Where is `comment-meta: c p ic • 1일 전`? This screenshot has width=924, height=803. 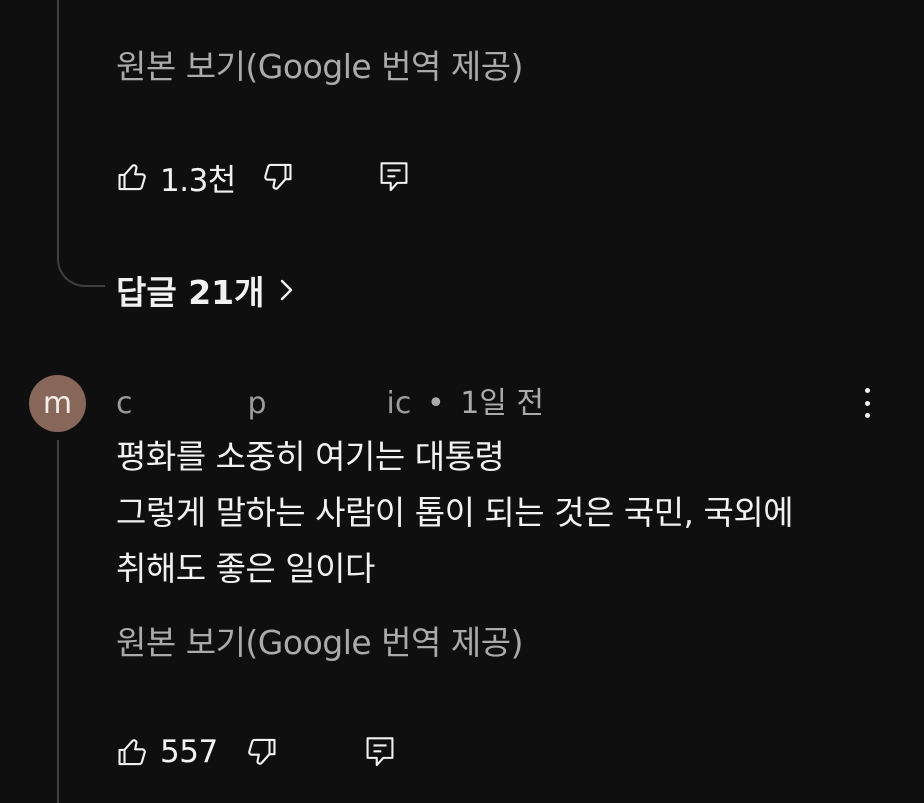 comment-meta: c p ic • 1일 전 is located at coordinates (330, 400).